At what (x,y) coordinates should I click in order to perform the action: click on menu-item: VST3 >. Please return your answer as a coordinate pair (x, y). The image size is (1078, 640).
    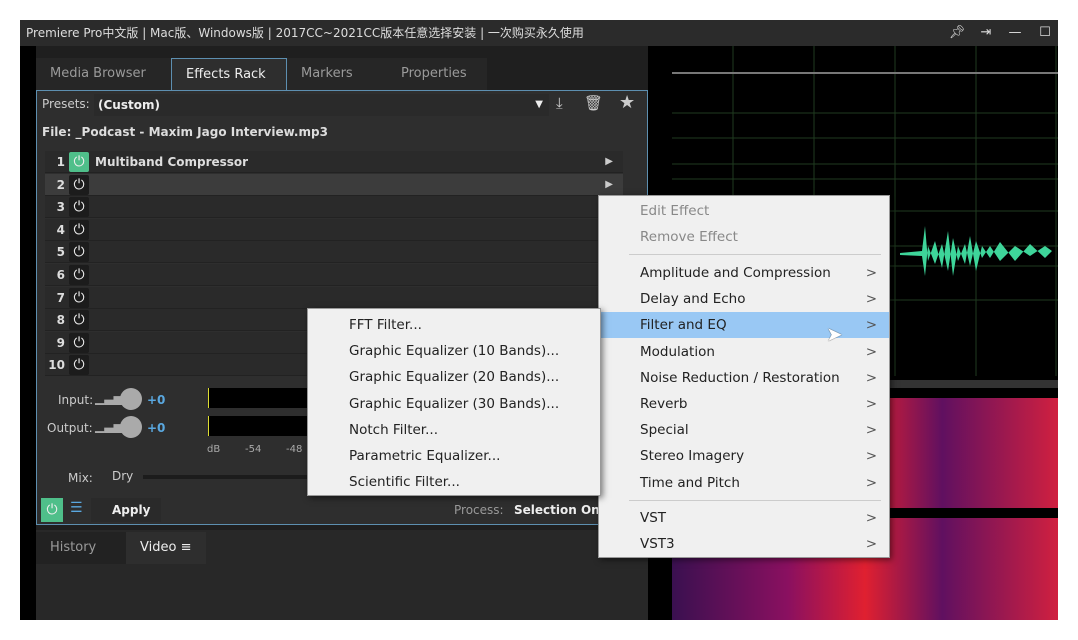
    Looking at the image, I should click on (744, 544).